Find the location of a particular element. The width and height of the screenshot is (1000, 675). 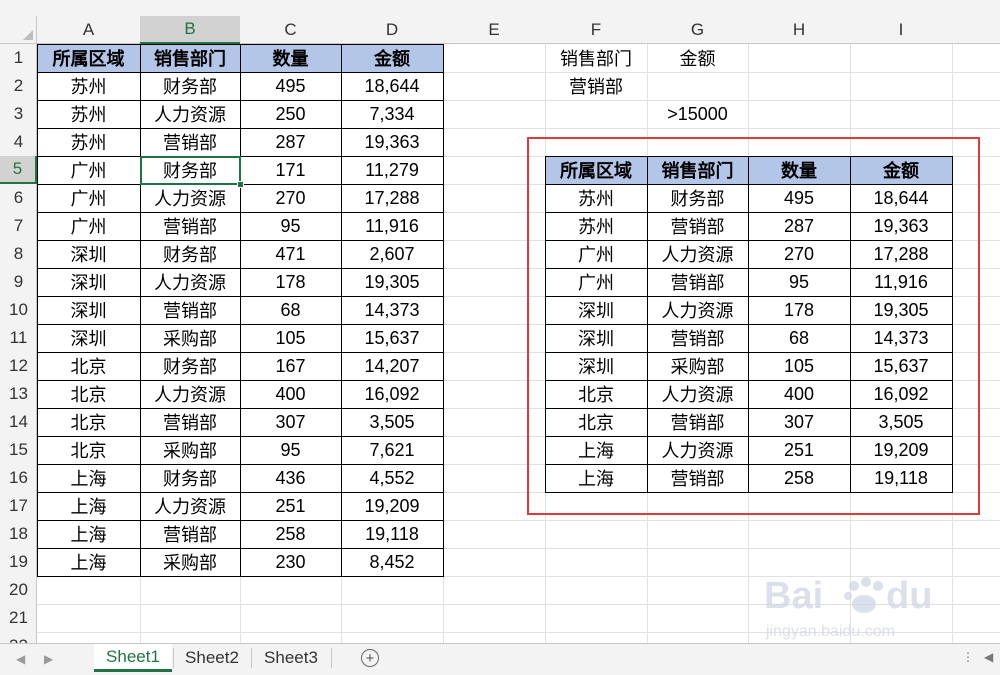

source-table-cell: 11,916 is located at coordinates (392, 226).